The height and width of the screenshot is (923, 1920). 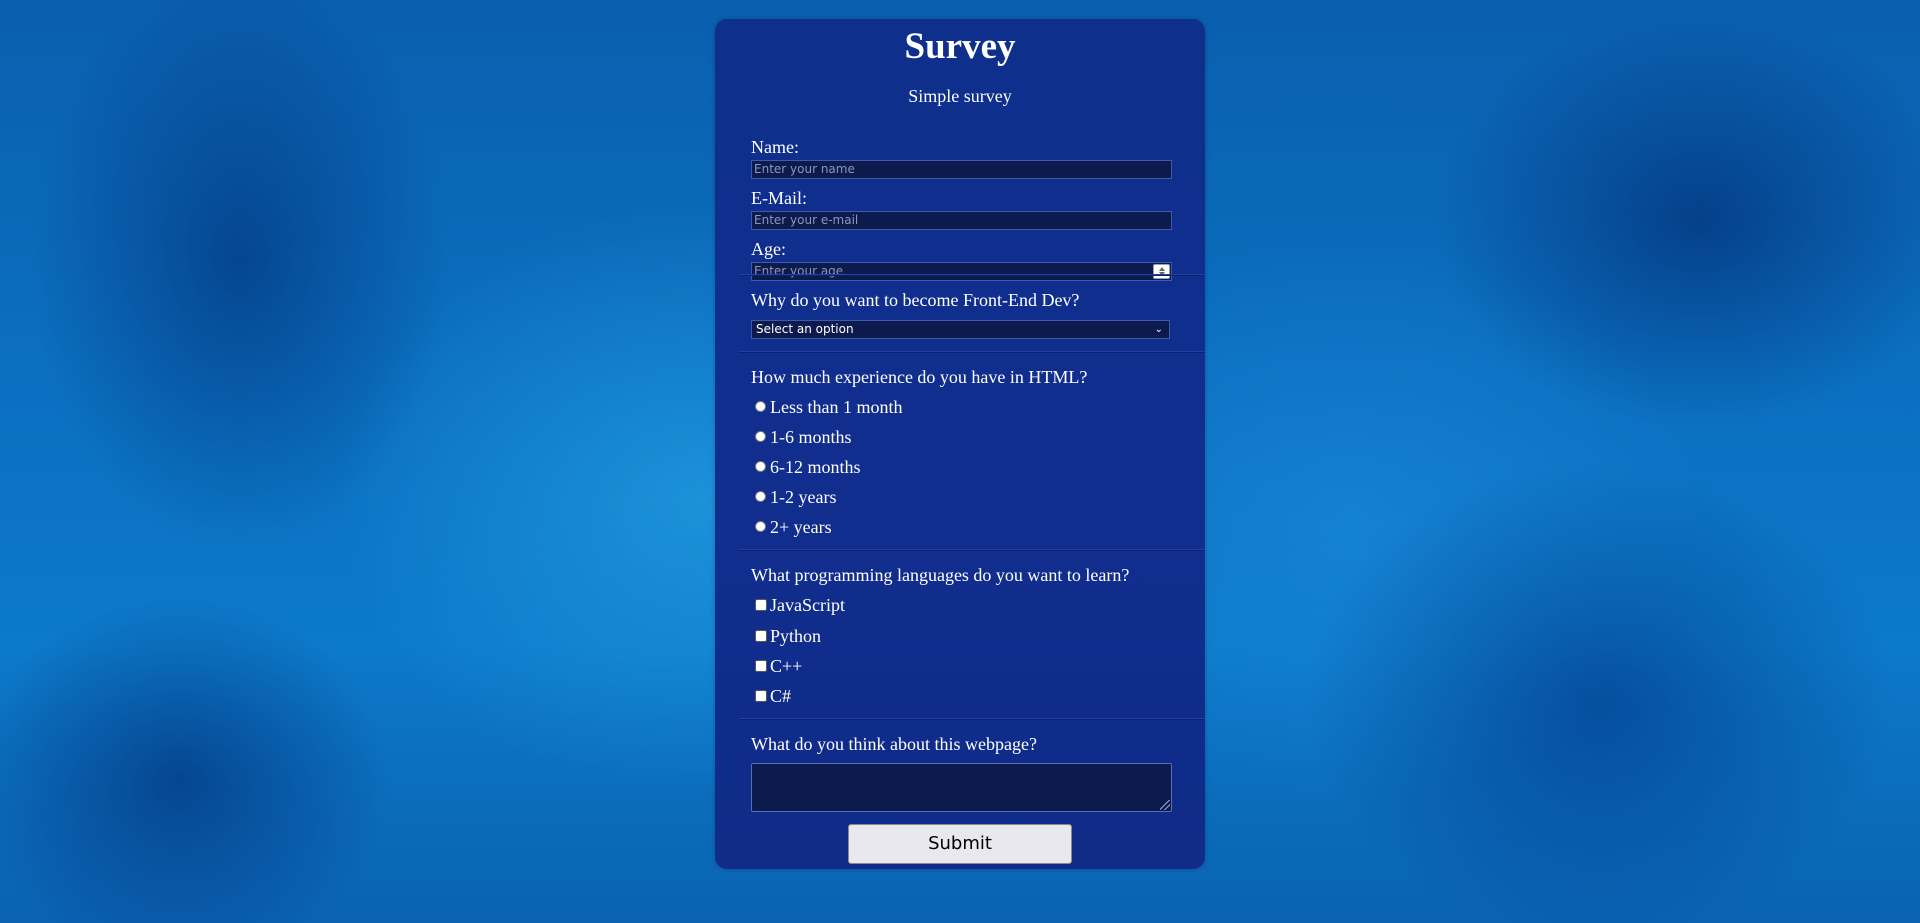 I want to click on name-input: Enter your name, so click(x=961, y=169).